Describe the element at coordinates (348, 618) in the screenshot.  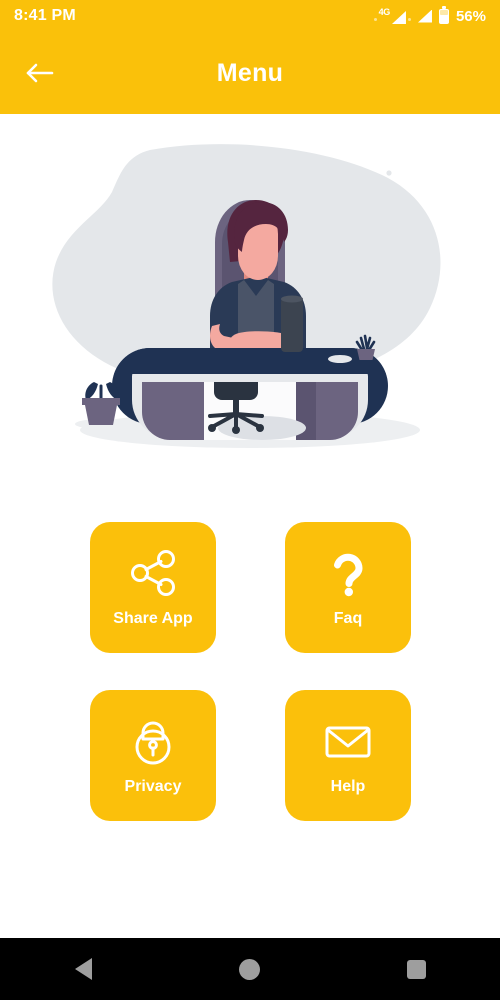
I see `menu-tile-label: Faq` at that location.